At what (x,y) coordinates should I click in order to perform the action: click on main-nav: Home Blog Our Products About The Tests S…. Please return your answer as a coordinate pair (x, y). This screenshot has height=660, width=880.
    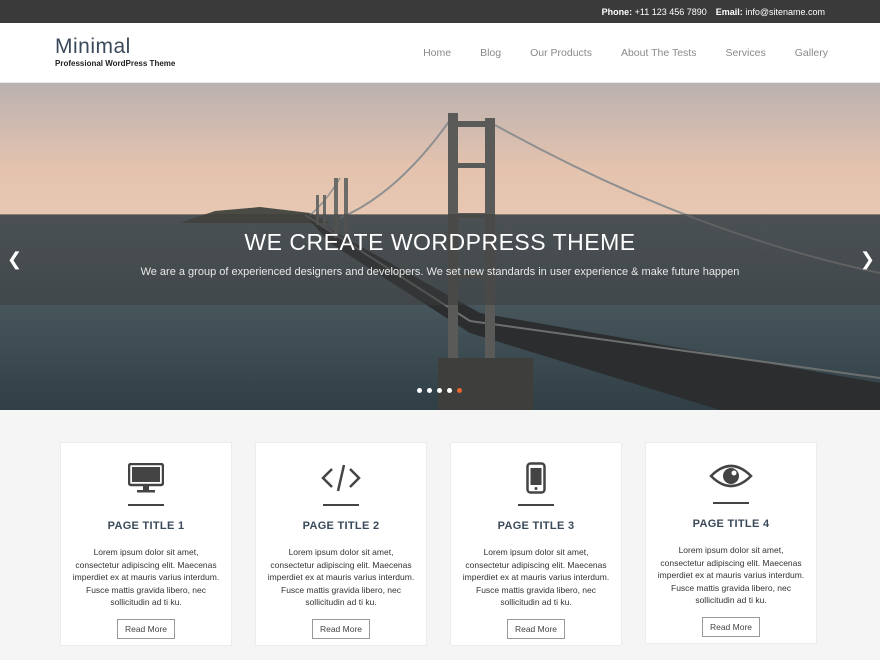
    Looking at the image, I should click on (611, 53).